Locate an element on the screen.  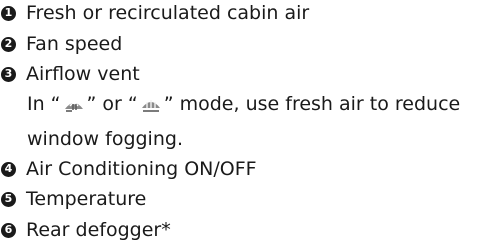
list-item: 5 Temperature is located at coordinates (73, 199).